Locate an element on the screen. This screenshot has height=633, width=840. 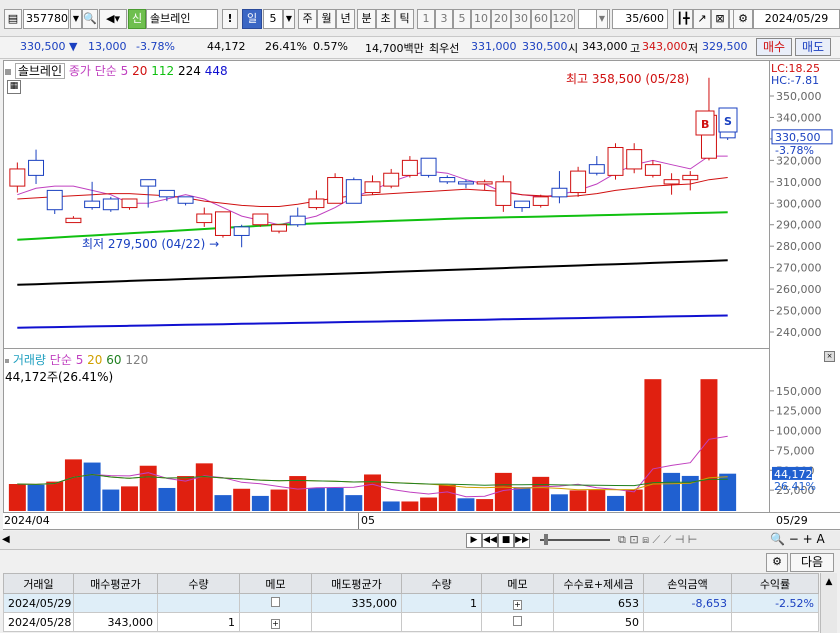
interval-30-button: 30 is located at coordinates (521, 19).